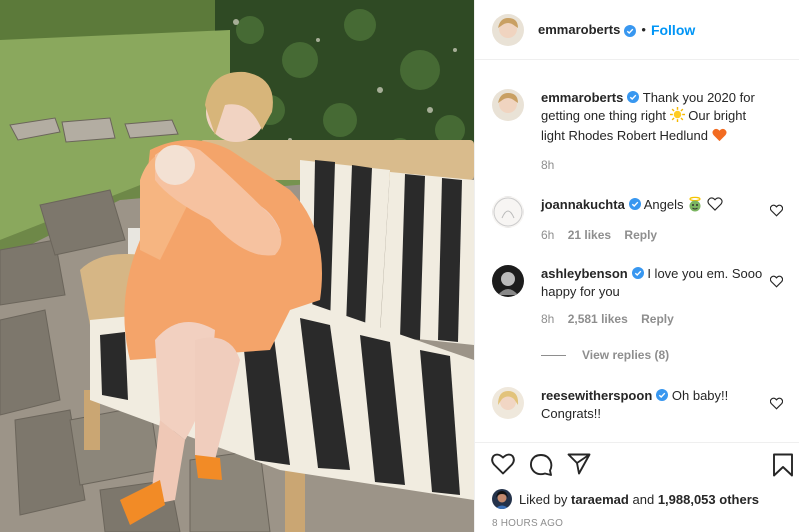 Image resolution: width=799 pixels, height=532 pixels. Describe the element at coordinates (508, 29) in the screenshot. I see `author-avatar` at that location.